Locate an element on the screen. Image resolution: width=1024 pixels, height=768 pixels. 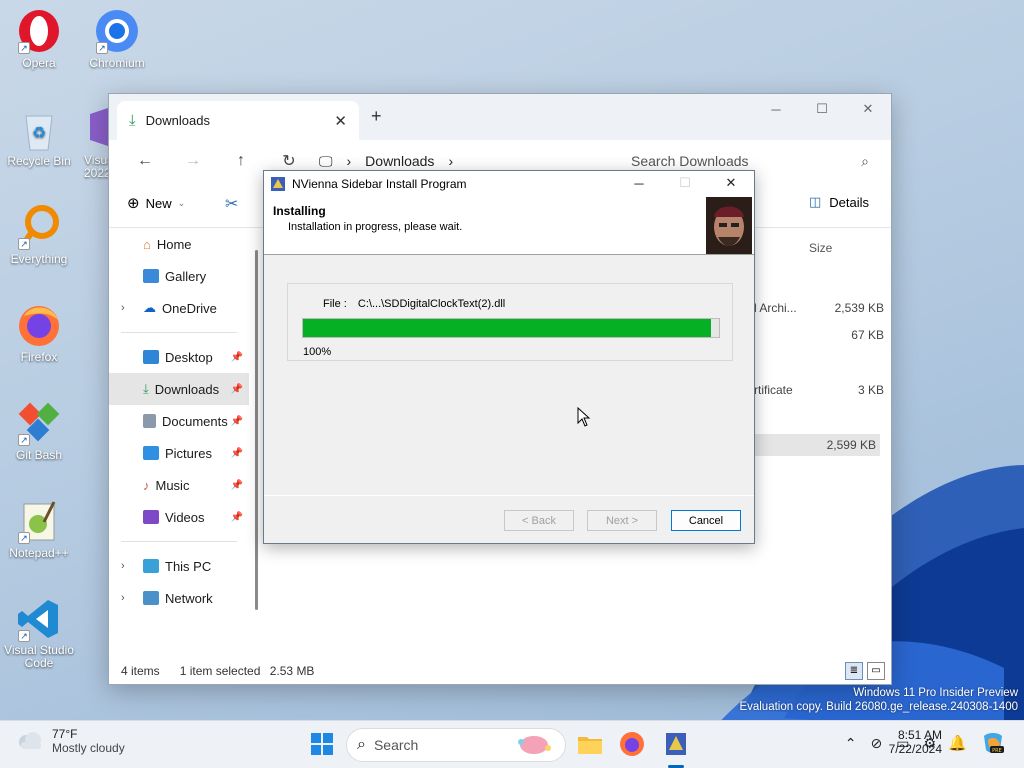
desktop-icon-label: Visual Studio Code is located at coordinates (39, 656).